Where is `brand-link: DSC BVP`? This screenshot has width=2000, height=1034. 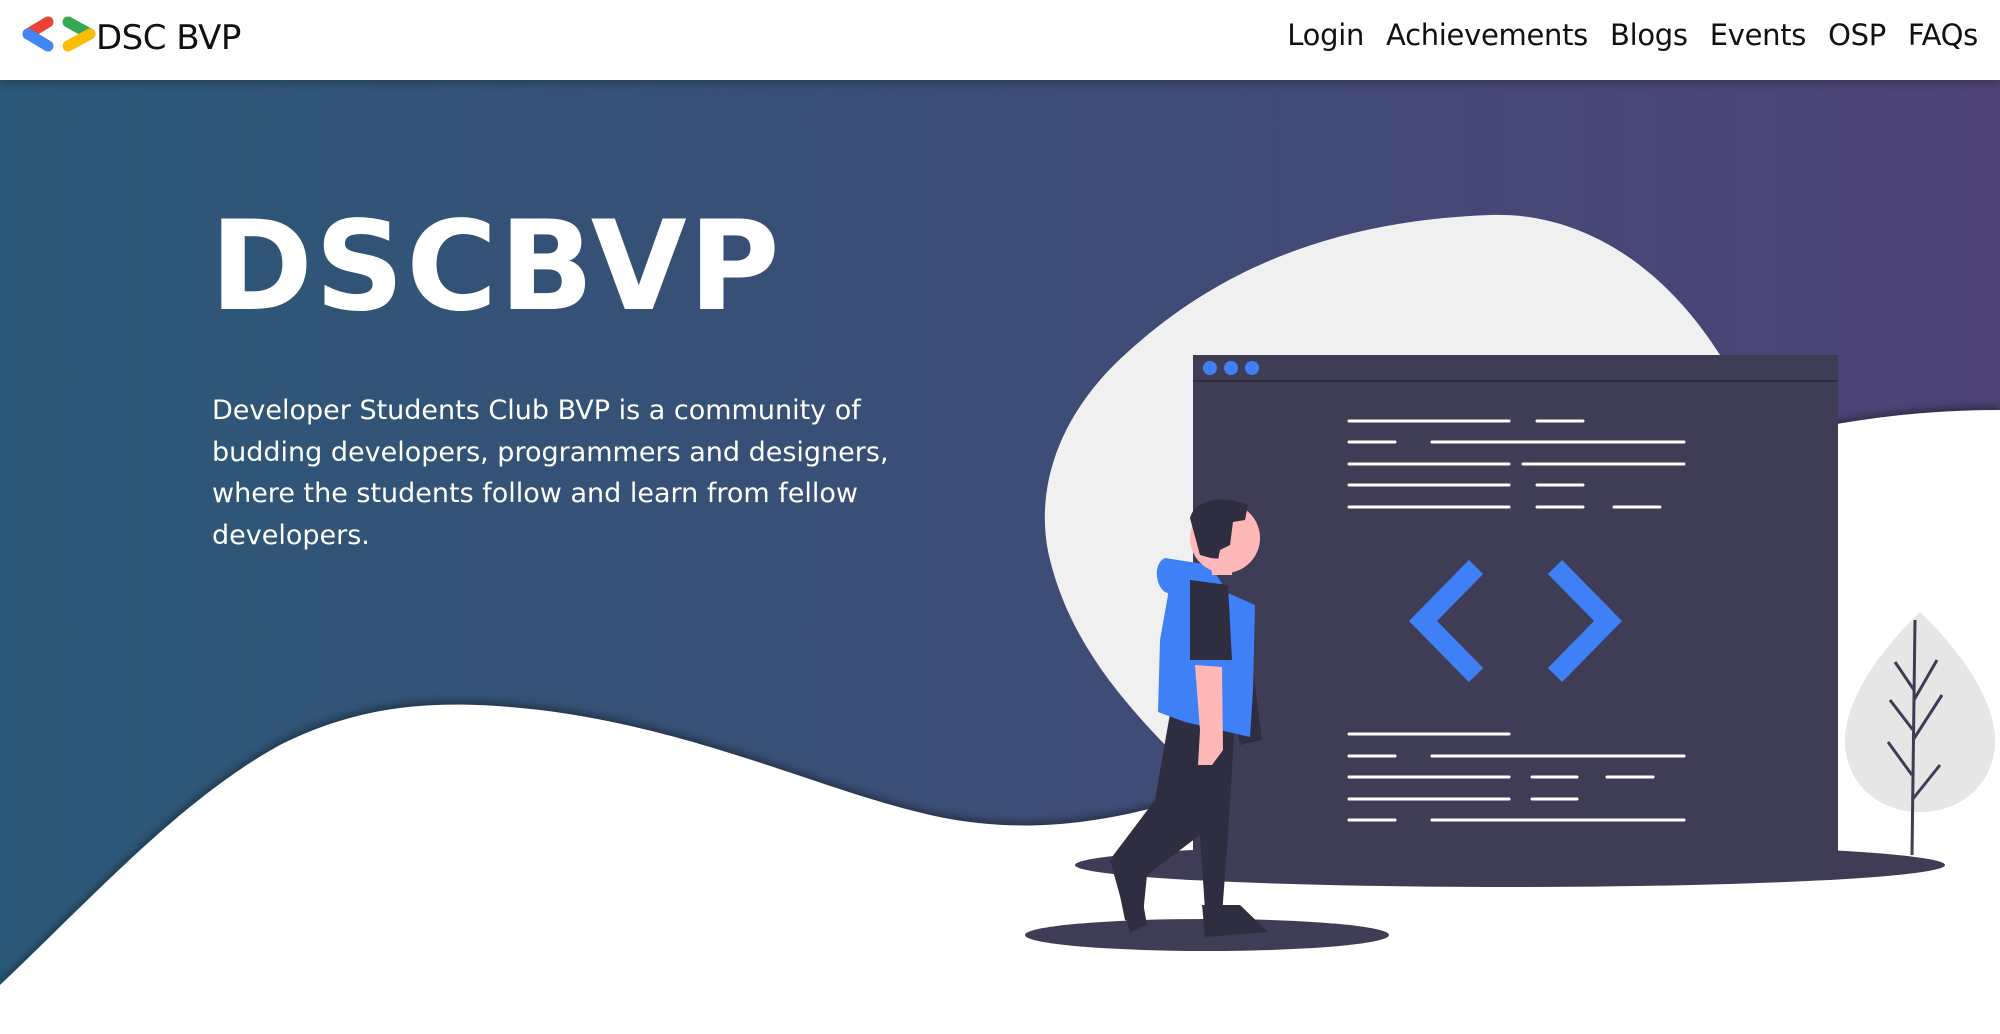
brand-link: DSC BVP is located at coordinates (130, 38).